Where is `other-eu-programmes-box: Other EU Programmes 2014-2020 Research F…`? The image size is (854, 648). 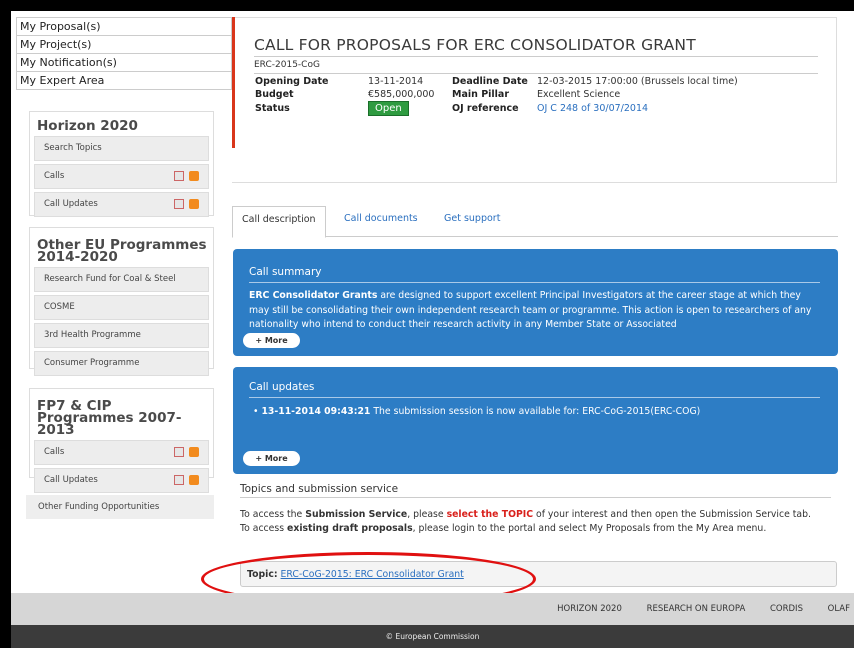
other-eu-programmes-box: Other EU Programmes 2014-2020 Research F… is located at coordinates (121, 301).